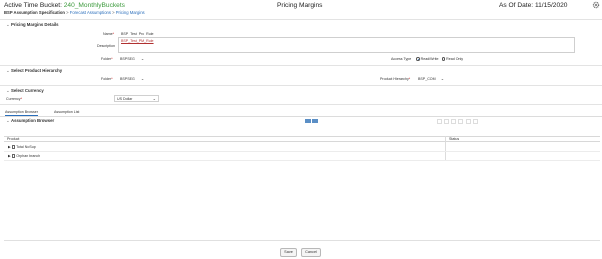 The image size is (602, 259). I want to click on radio-read-write: Read/Write, so click(427, 58).